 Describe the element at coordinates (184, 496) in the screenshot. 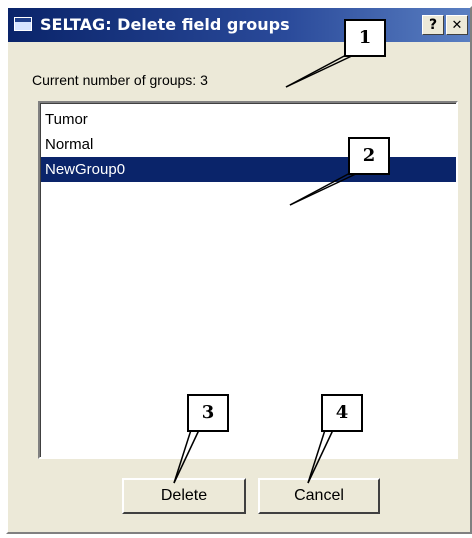

I see `delete-button: Delete` at that location.